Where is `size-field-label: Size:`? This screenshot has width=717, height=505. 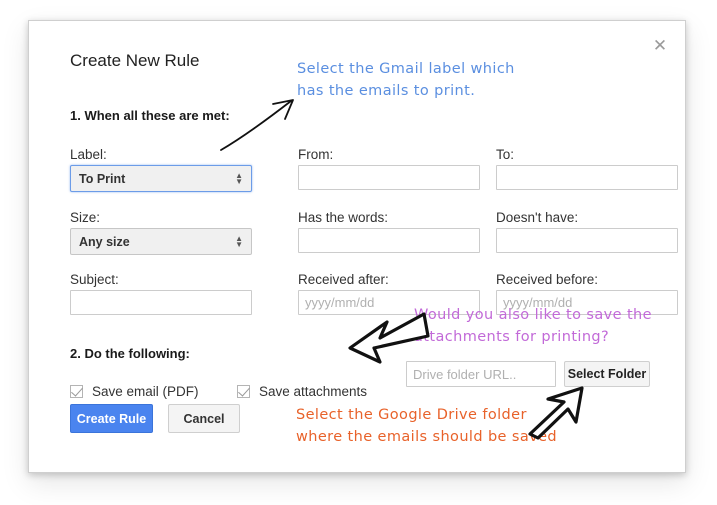 size-field-label: Size: is located at coordinates (85, 217).